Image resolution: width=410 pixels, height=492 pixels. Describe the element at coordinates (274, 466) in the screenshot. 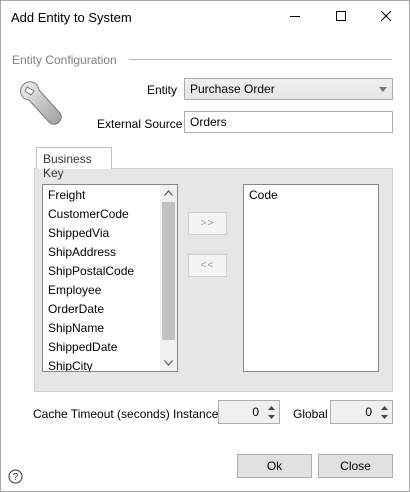

I see `ok-button: Ok` at that location.